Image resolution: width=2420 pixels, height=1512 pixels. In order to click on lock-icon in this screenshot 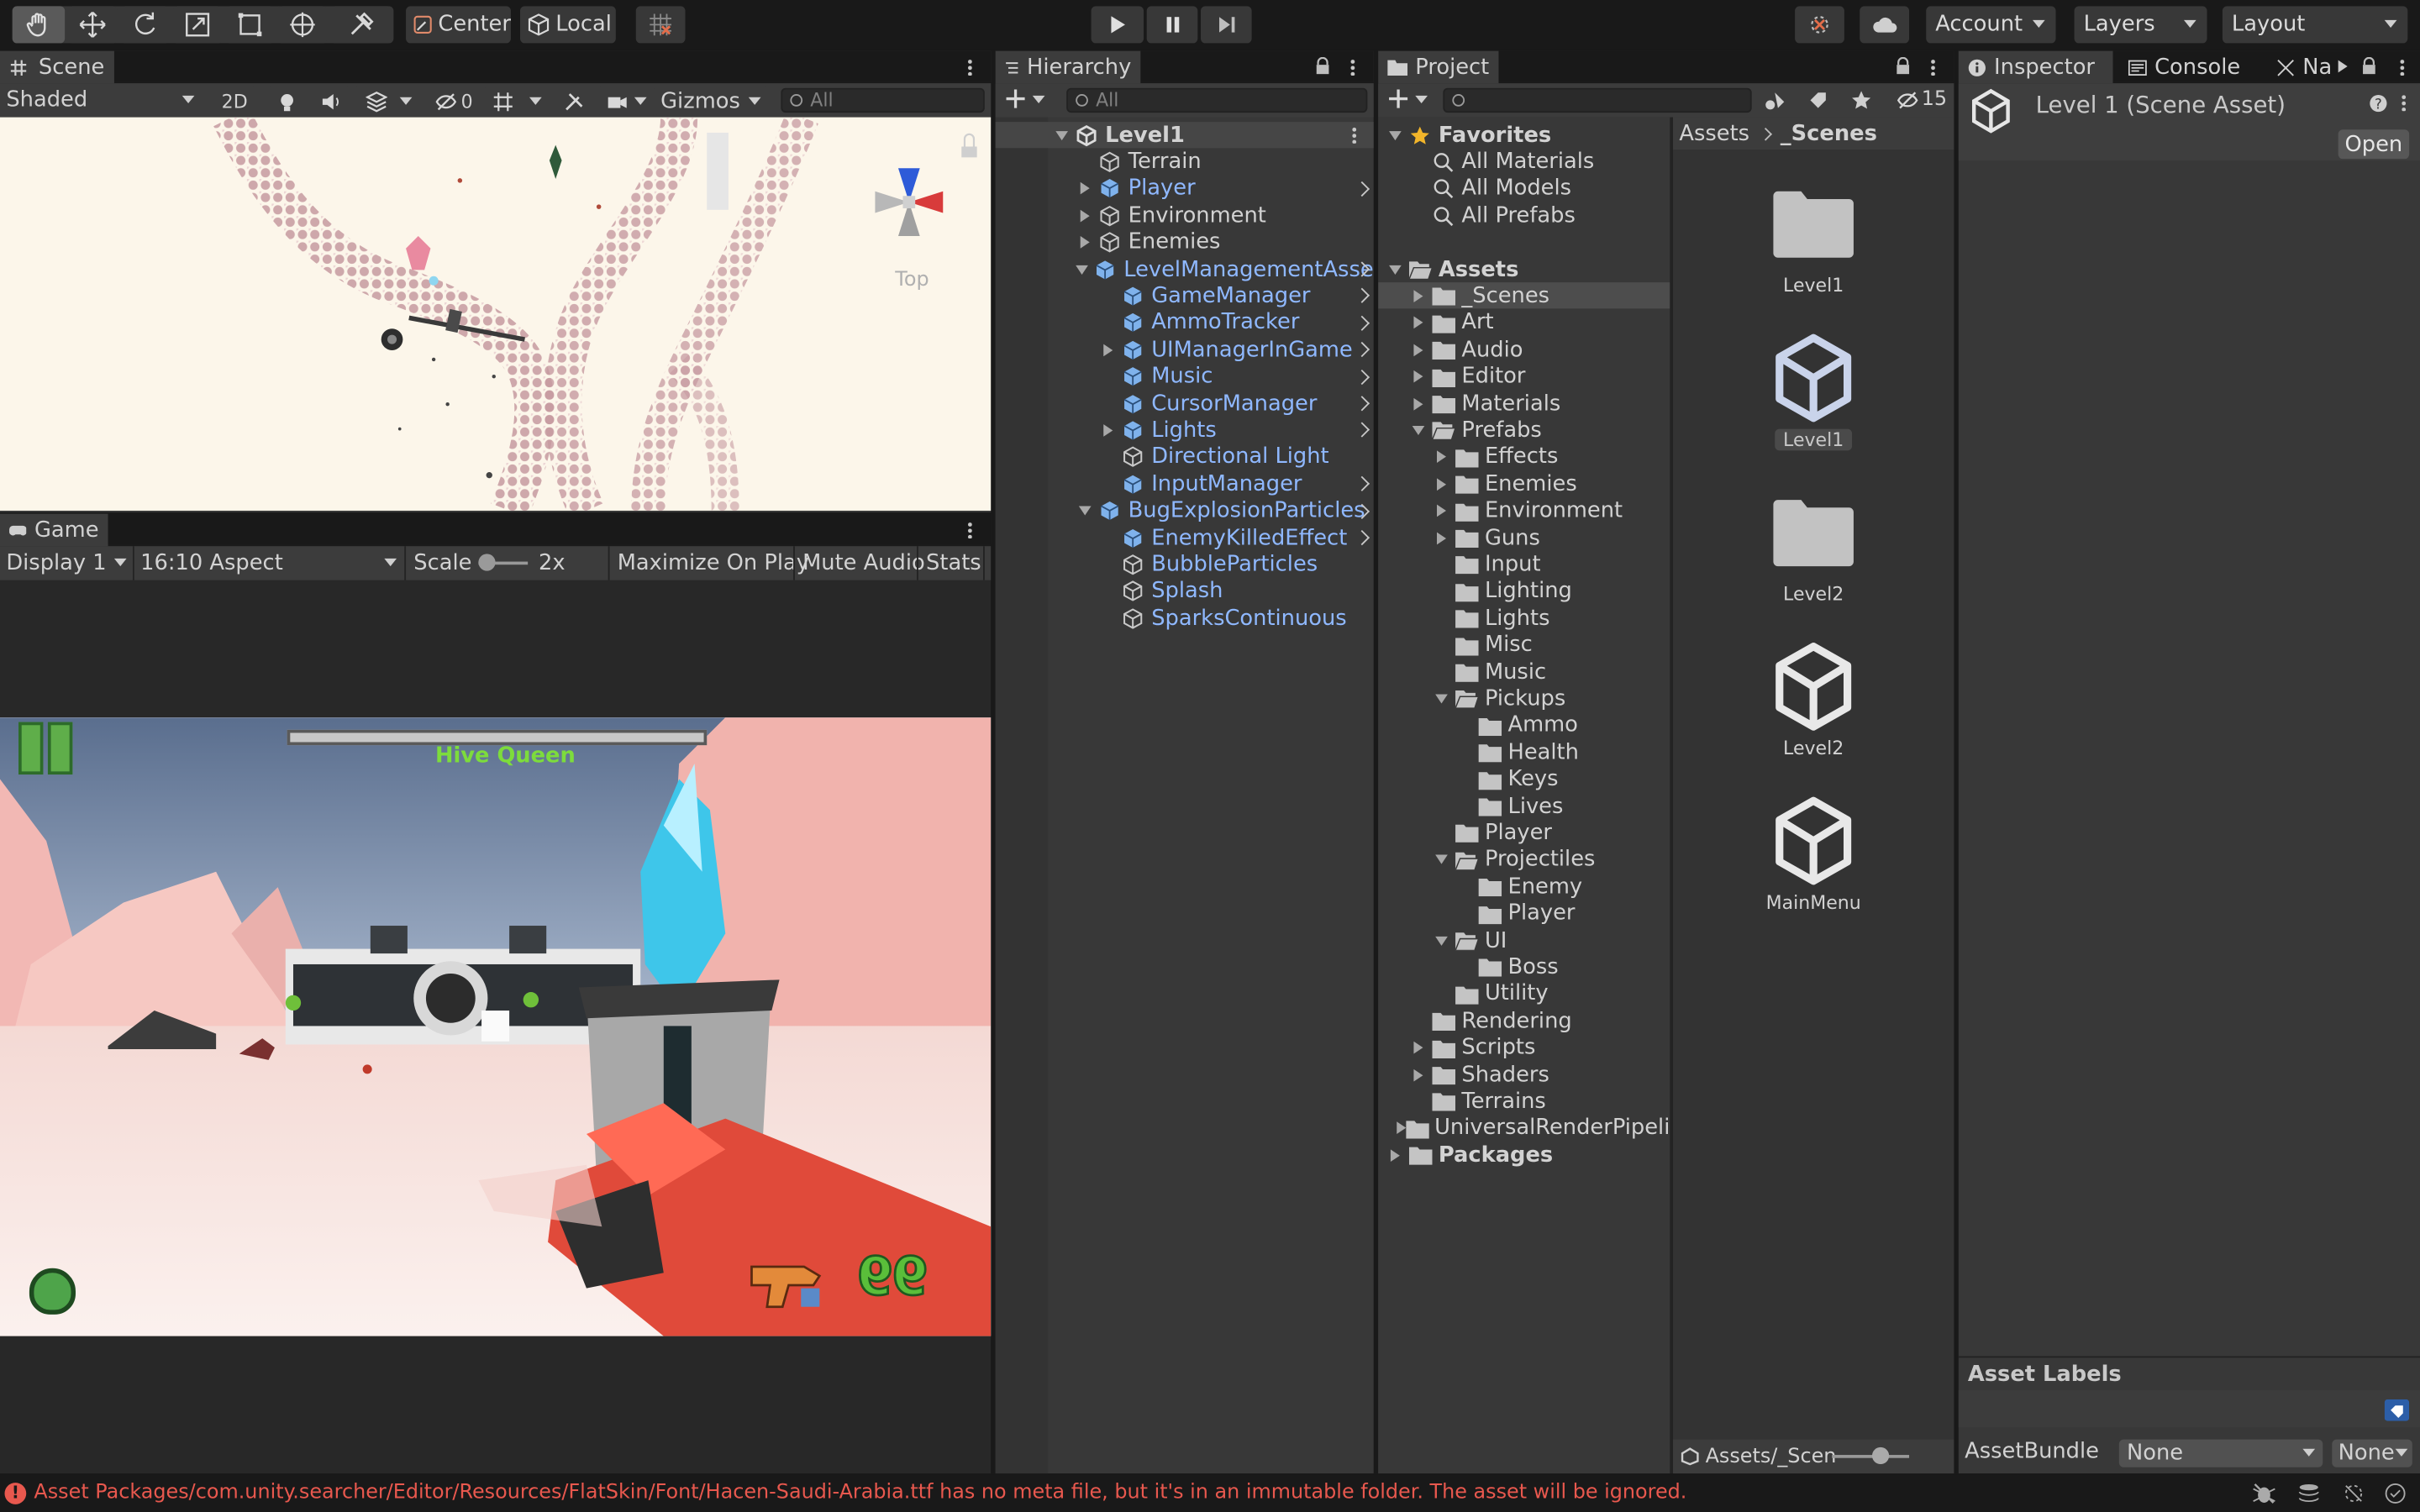, I will do `click(1322, 66)`.